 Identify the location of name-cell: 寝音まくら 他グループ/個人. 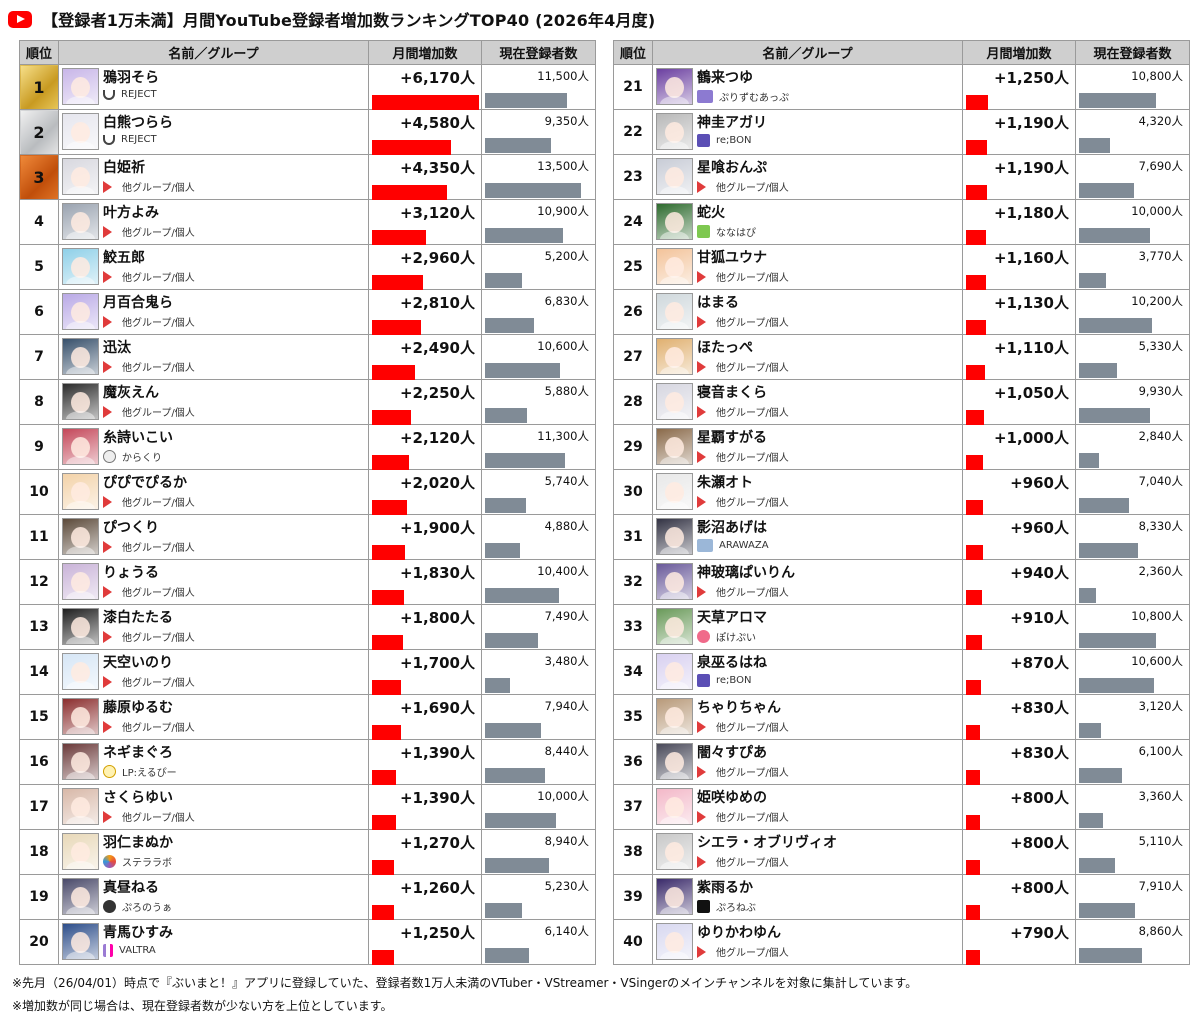
(807, 402).